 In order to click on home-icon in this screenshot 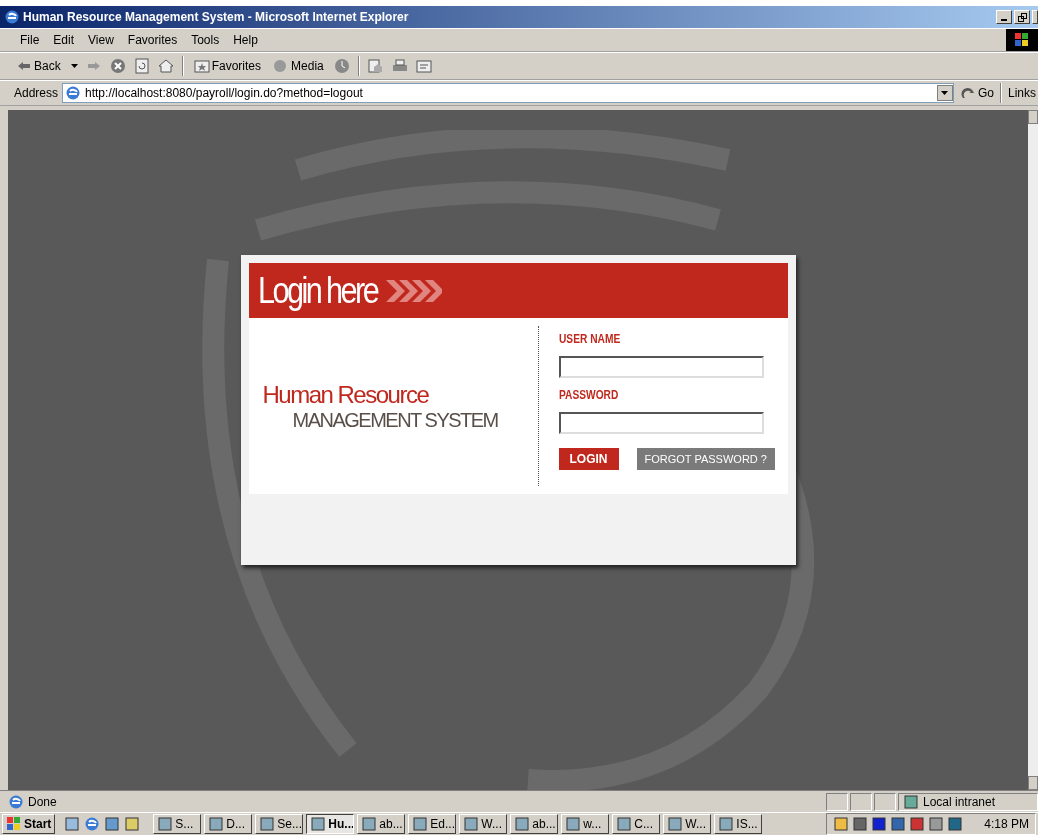, I will do `click(165, 66)`.